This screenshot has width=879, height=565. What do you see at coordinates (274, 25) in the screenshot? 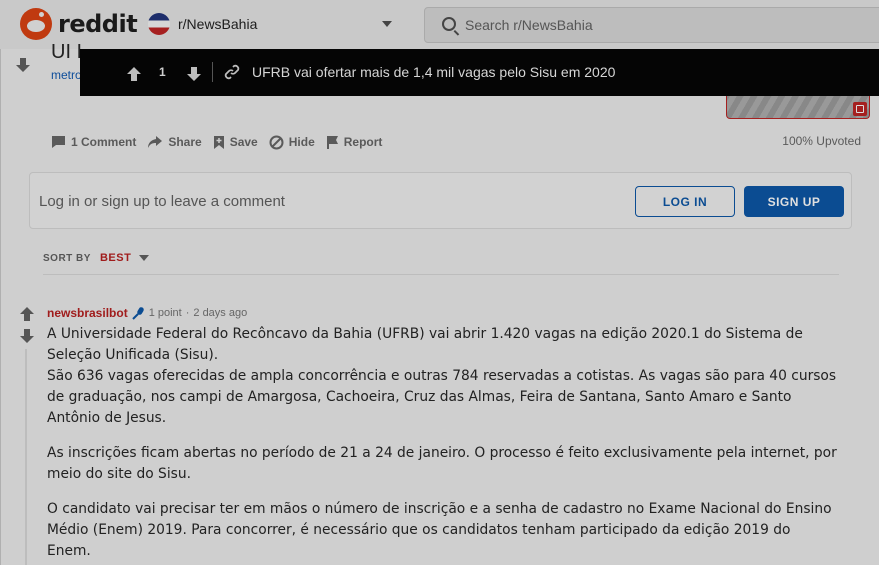
I see `subreddit-switcher: r/NewsBahia` at bounding box center [274, 25].